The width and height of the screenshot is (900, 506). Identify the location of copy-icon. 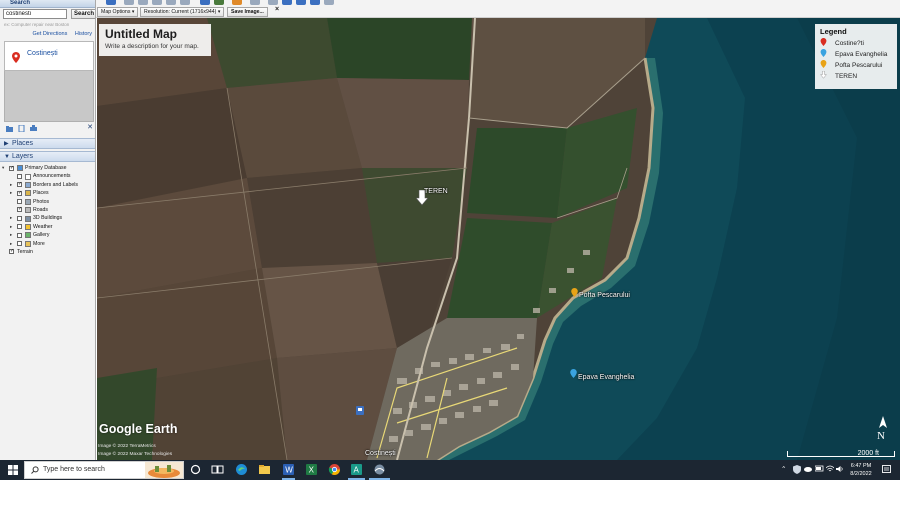
(21, 128).